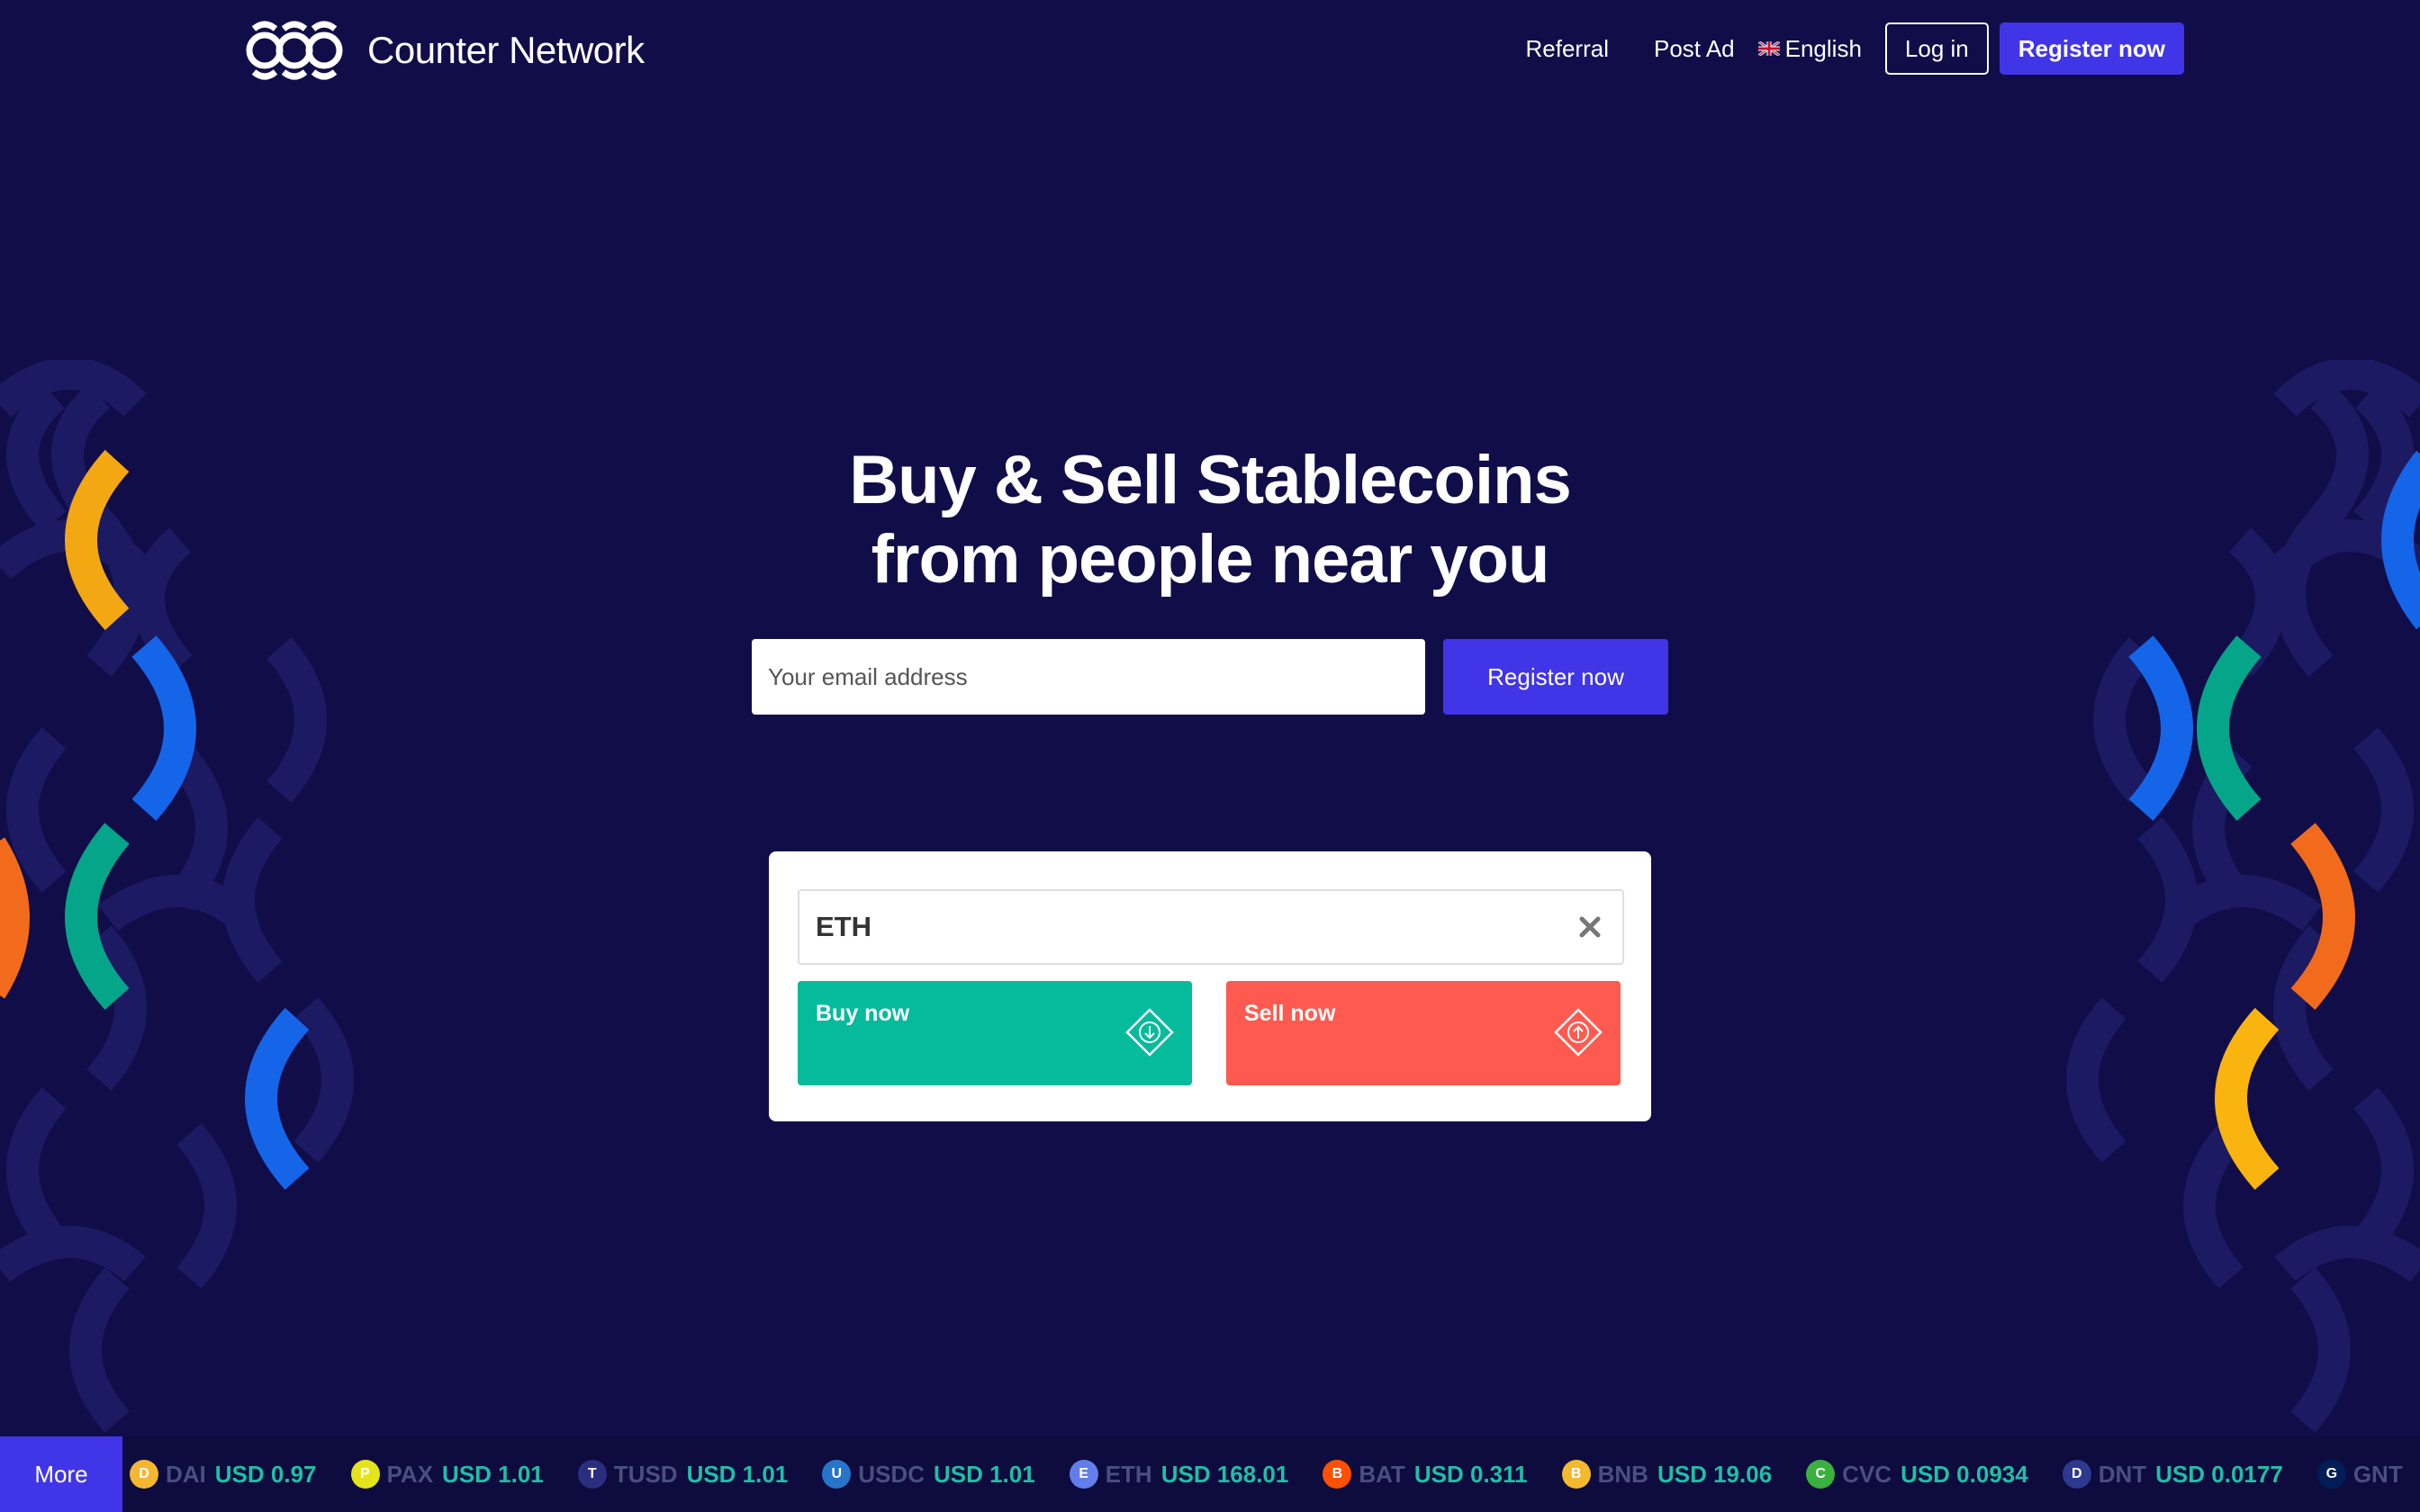 The width and height of the screenshot is (2420, 1512). What do you see at coordinates (1210, 480) in the screenshot?
I see `hero-title-line1: Buy & Sell Stablecoins` at bounding box center [1210, 480].